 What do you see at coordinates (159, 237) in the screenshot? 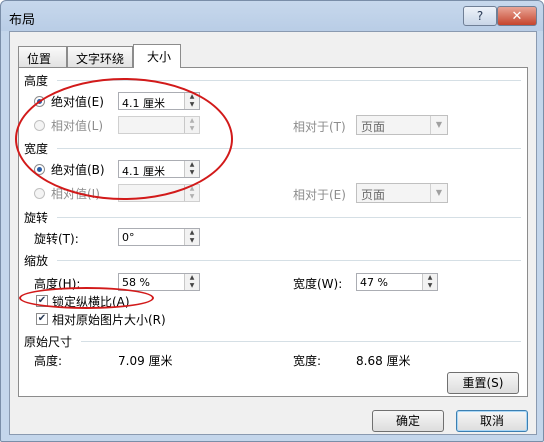
I see `rotate-input: 0° ▲ ▼` at bounding box center [159, 237].